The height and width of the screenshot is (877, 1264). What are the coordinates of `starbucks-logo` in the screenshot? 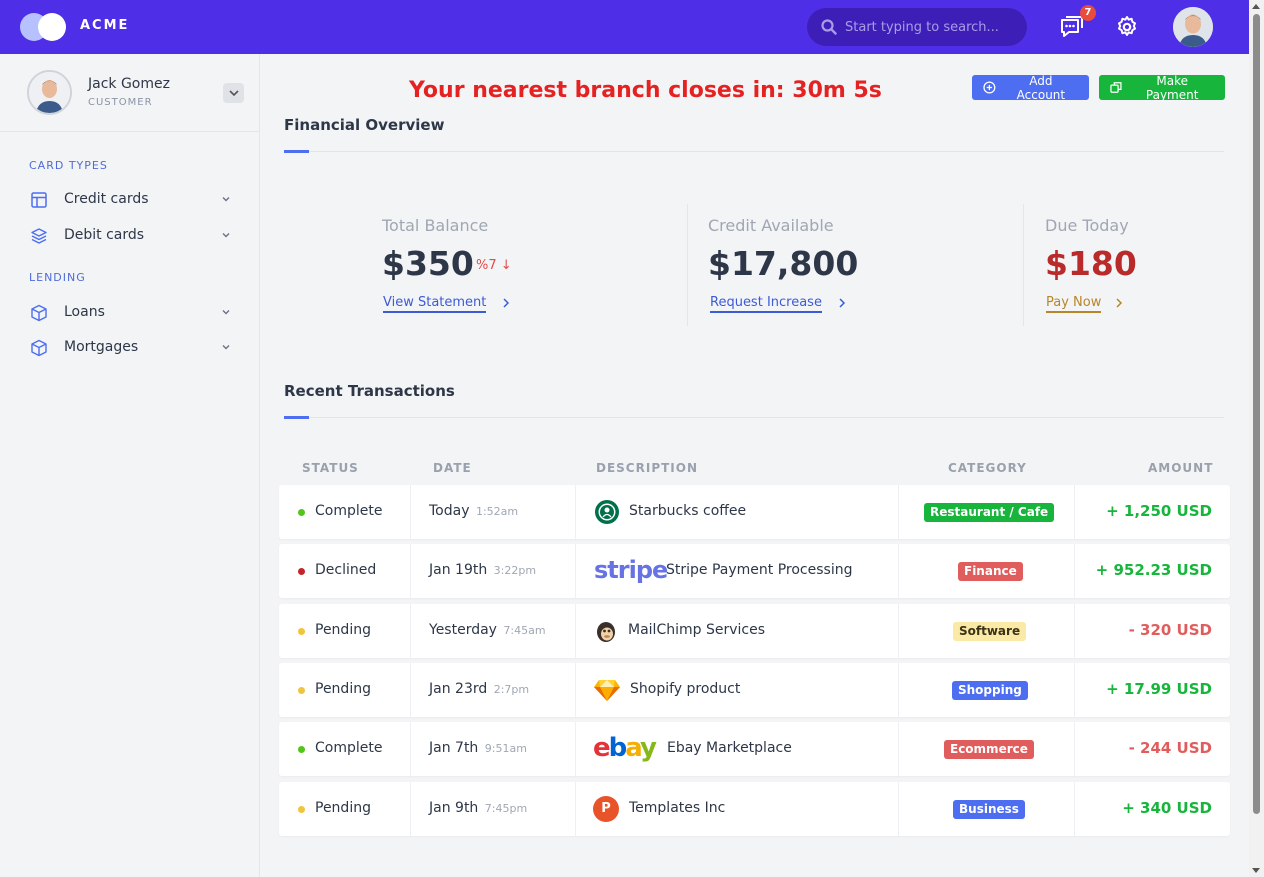 It's located at (607, 512).